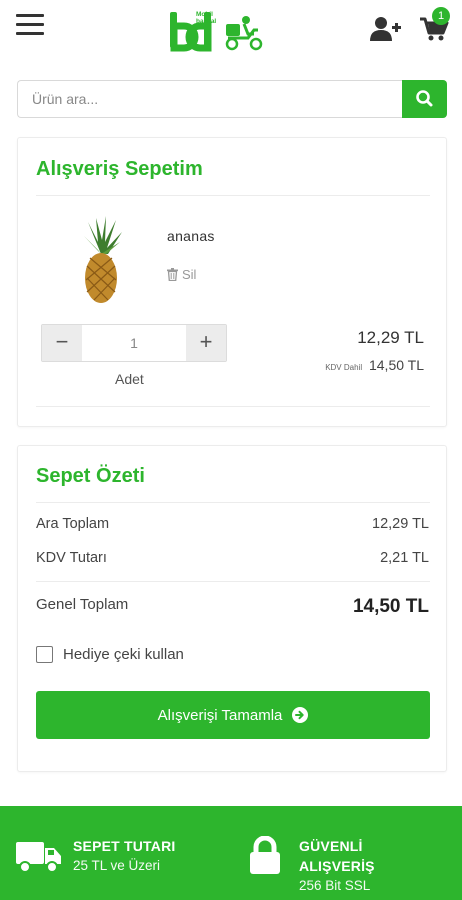 The height and width of the screenshot is (900, 462). I want to click on search-icon, so click(424, 98).